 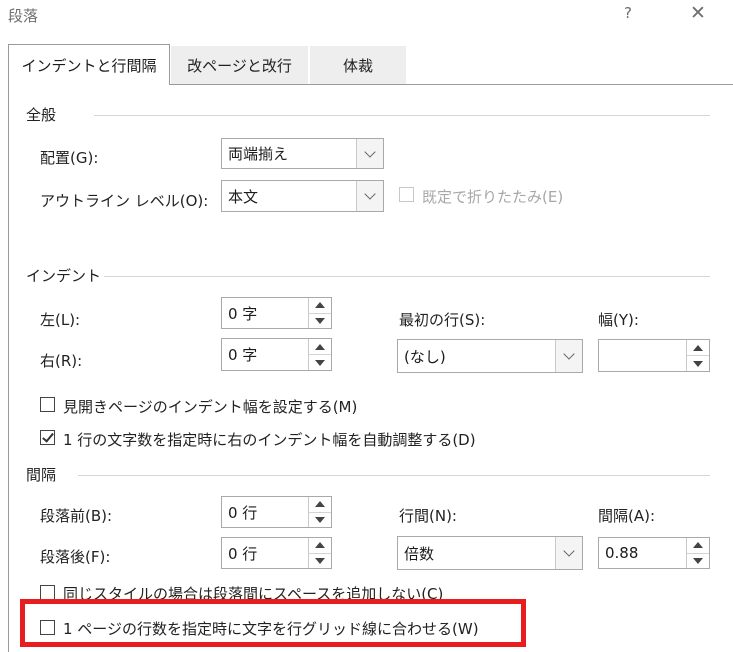 I want to click on outline-level-value: 本文, so click(x=243, y=196).